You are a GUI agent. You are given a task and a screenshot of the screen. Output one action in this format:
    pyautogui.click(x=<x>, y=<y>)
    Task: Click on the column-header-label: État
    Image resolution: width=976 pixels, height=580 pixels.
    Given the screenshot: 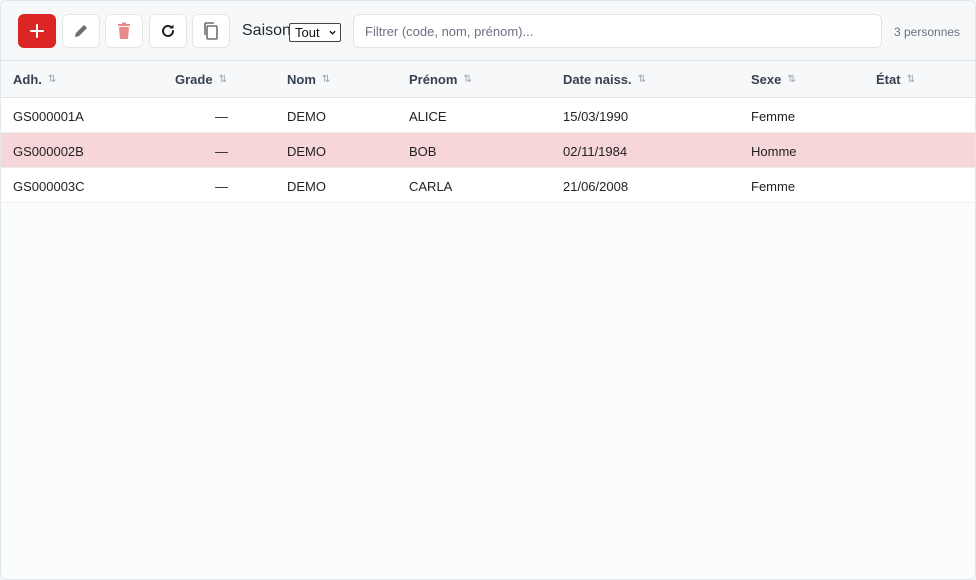 What is the action you would take?
    pyautogui.click(x=888, y=79)
    